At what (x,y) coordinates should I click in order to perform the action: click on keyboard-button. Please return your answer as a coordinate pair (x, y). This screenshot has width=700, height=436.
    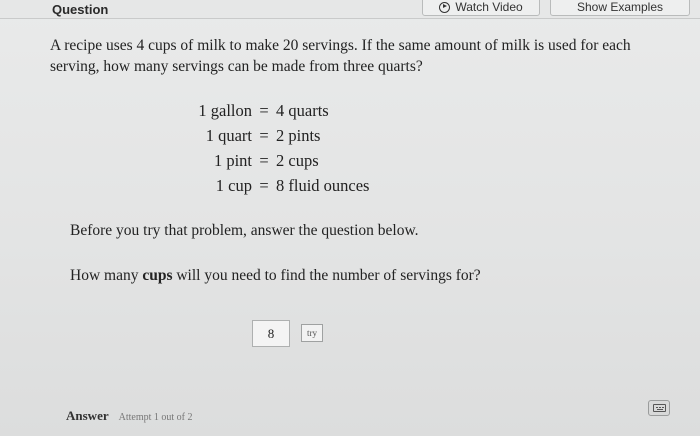
    Looking at the image, I should click on (659, 408).